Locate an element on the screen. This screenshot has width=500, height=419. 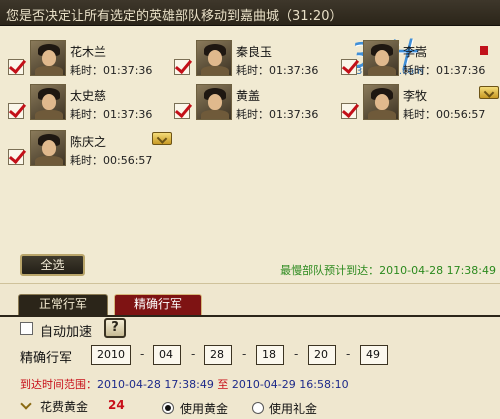
help-button: ? is located at coordinates (115, 328).